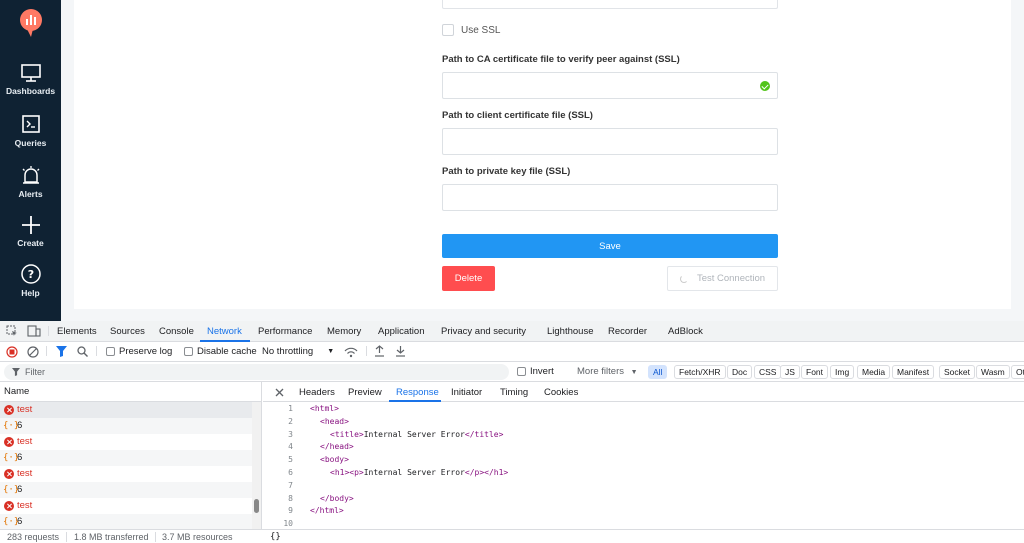  Describe the element at coordinates (722, 278) in the screenshot. I see `test-connection-button: Test Connection` at that location.